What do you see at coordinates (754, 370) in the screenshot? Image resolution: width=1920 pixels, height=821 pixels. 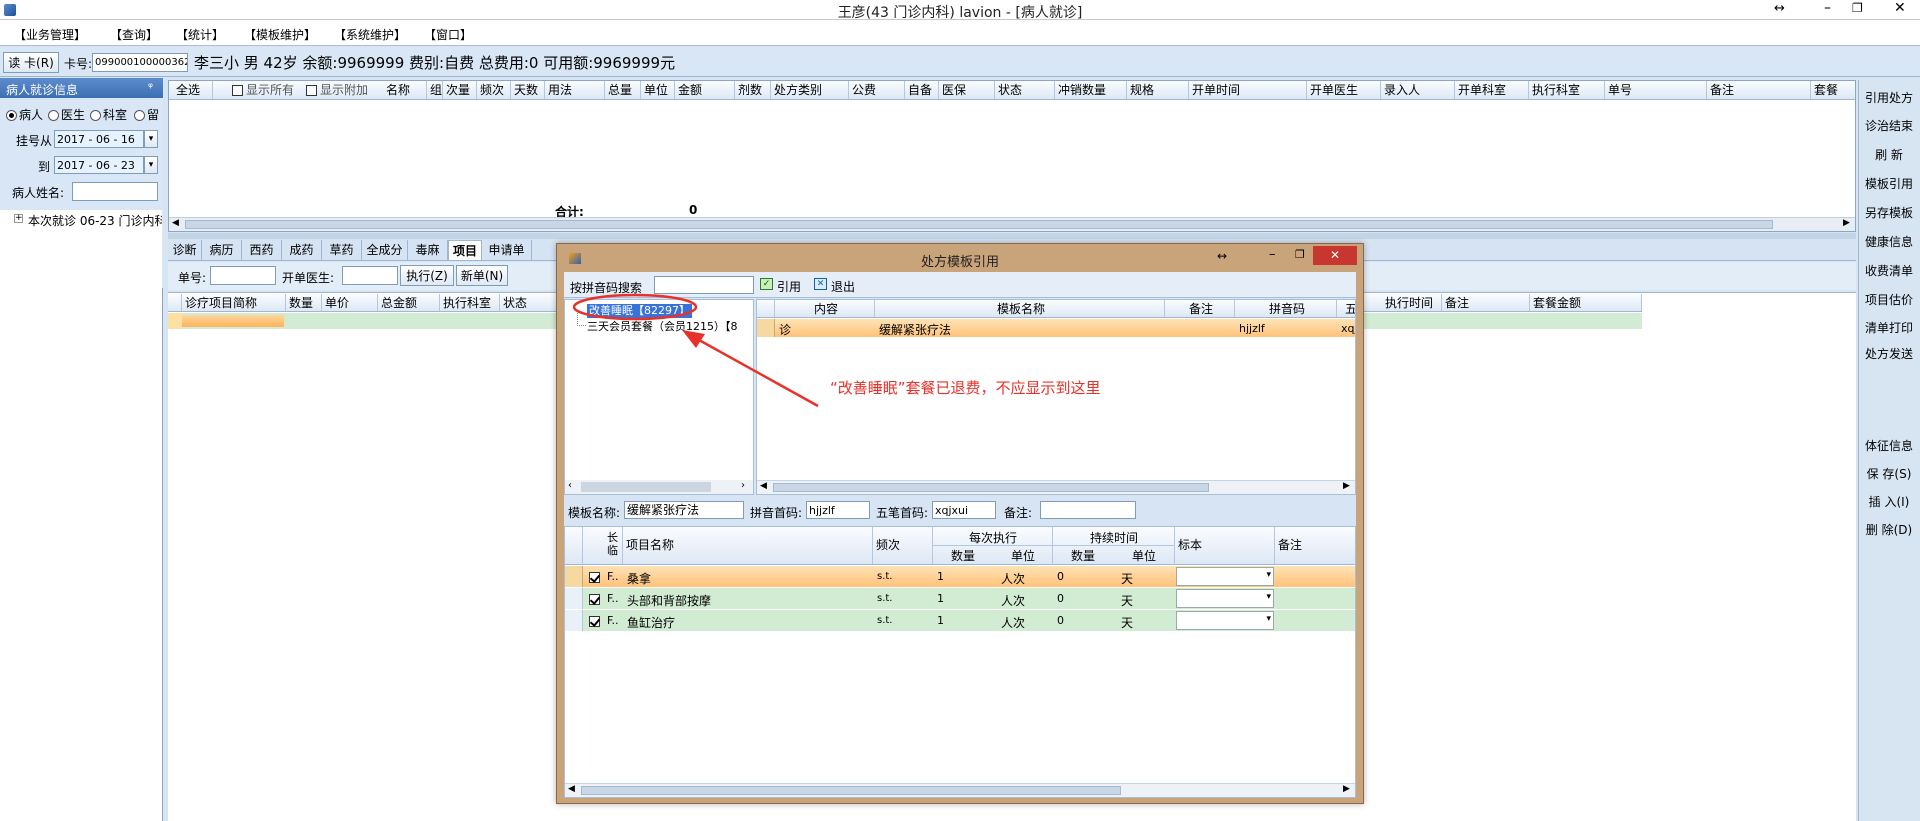 I see `annotation-arrow-line` at bounding box center [754, 370].